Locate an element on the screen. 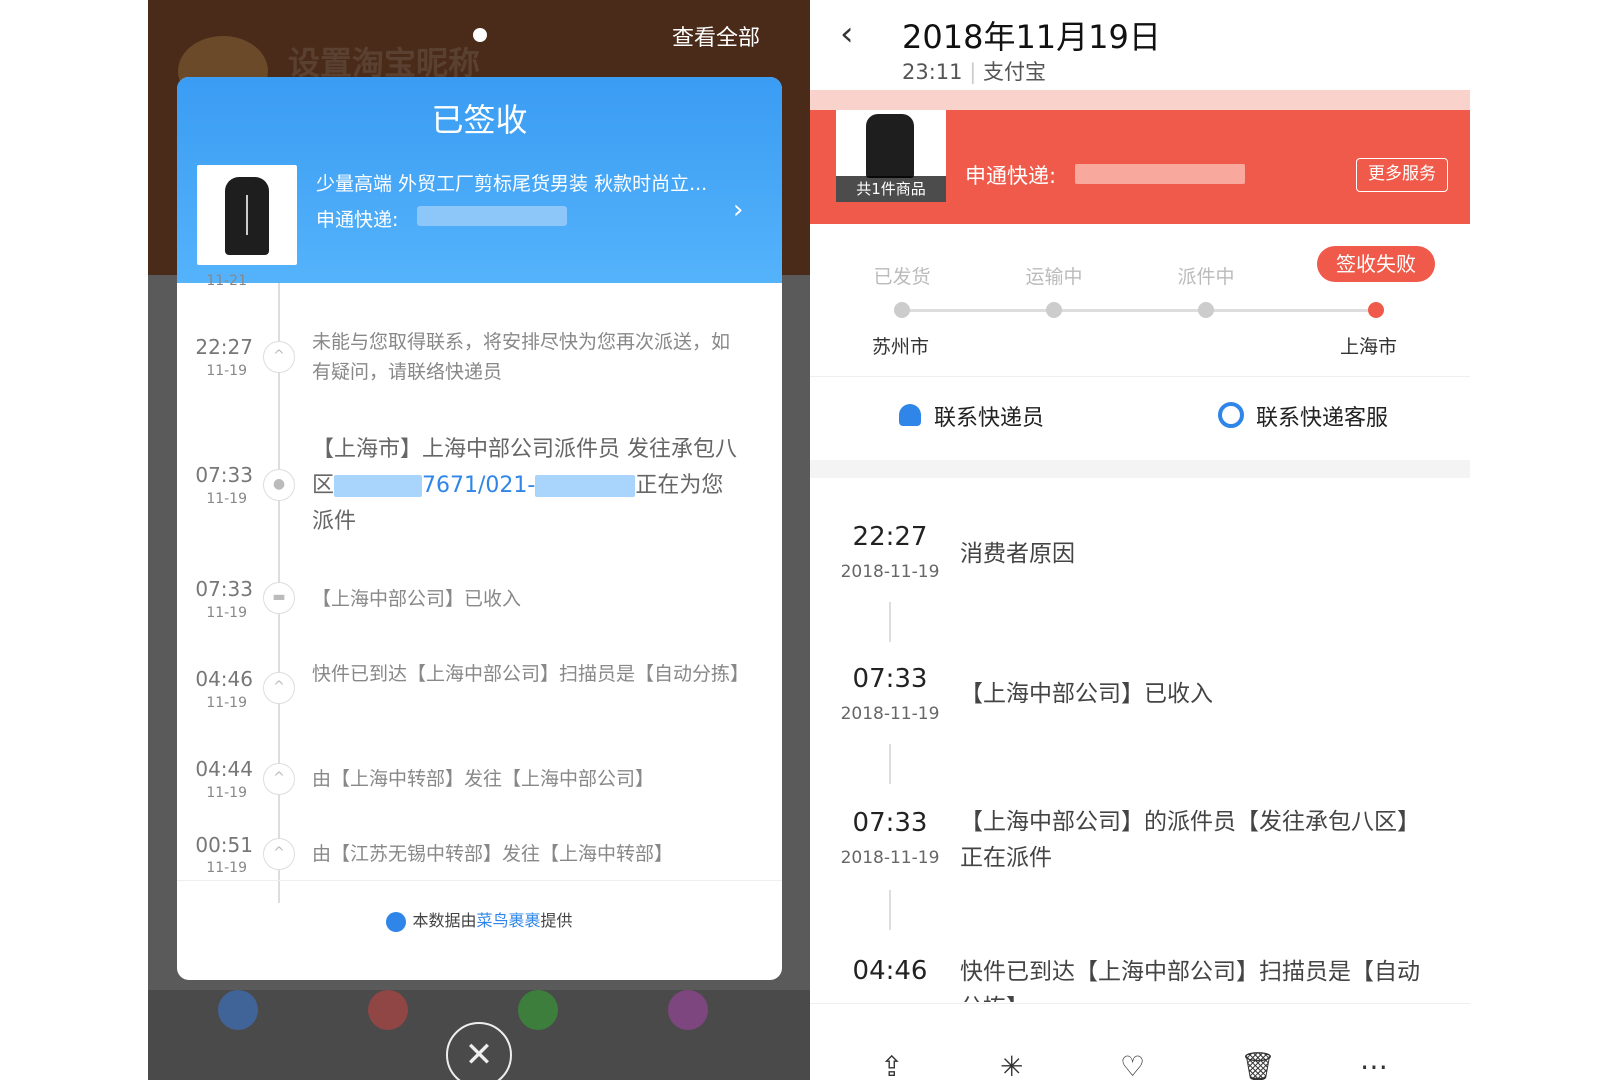 This screenshot has width=1619, height=1080. share-icon: ⇪ is located at coordinates (891, 1065).